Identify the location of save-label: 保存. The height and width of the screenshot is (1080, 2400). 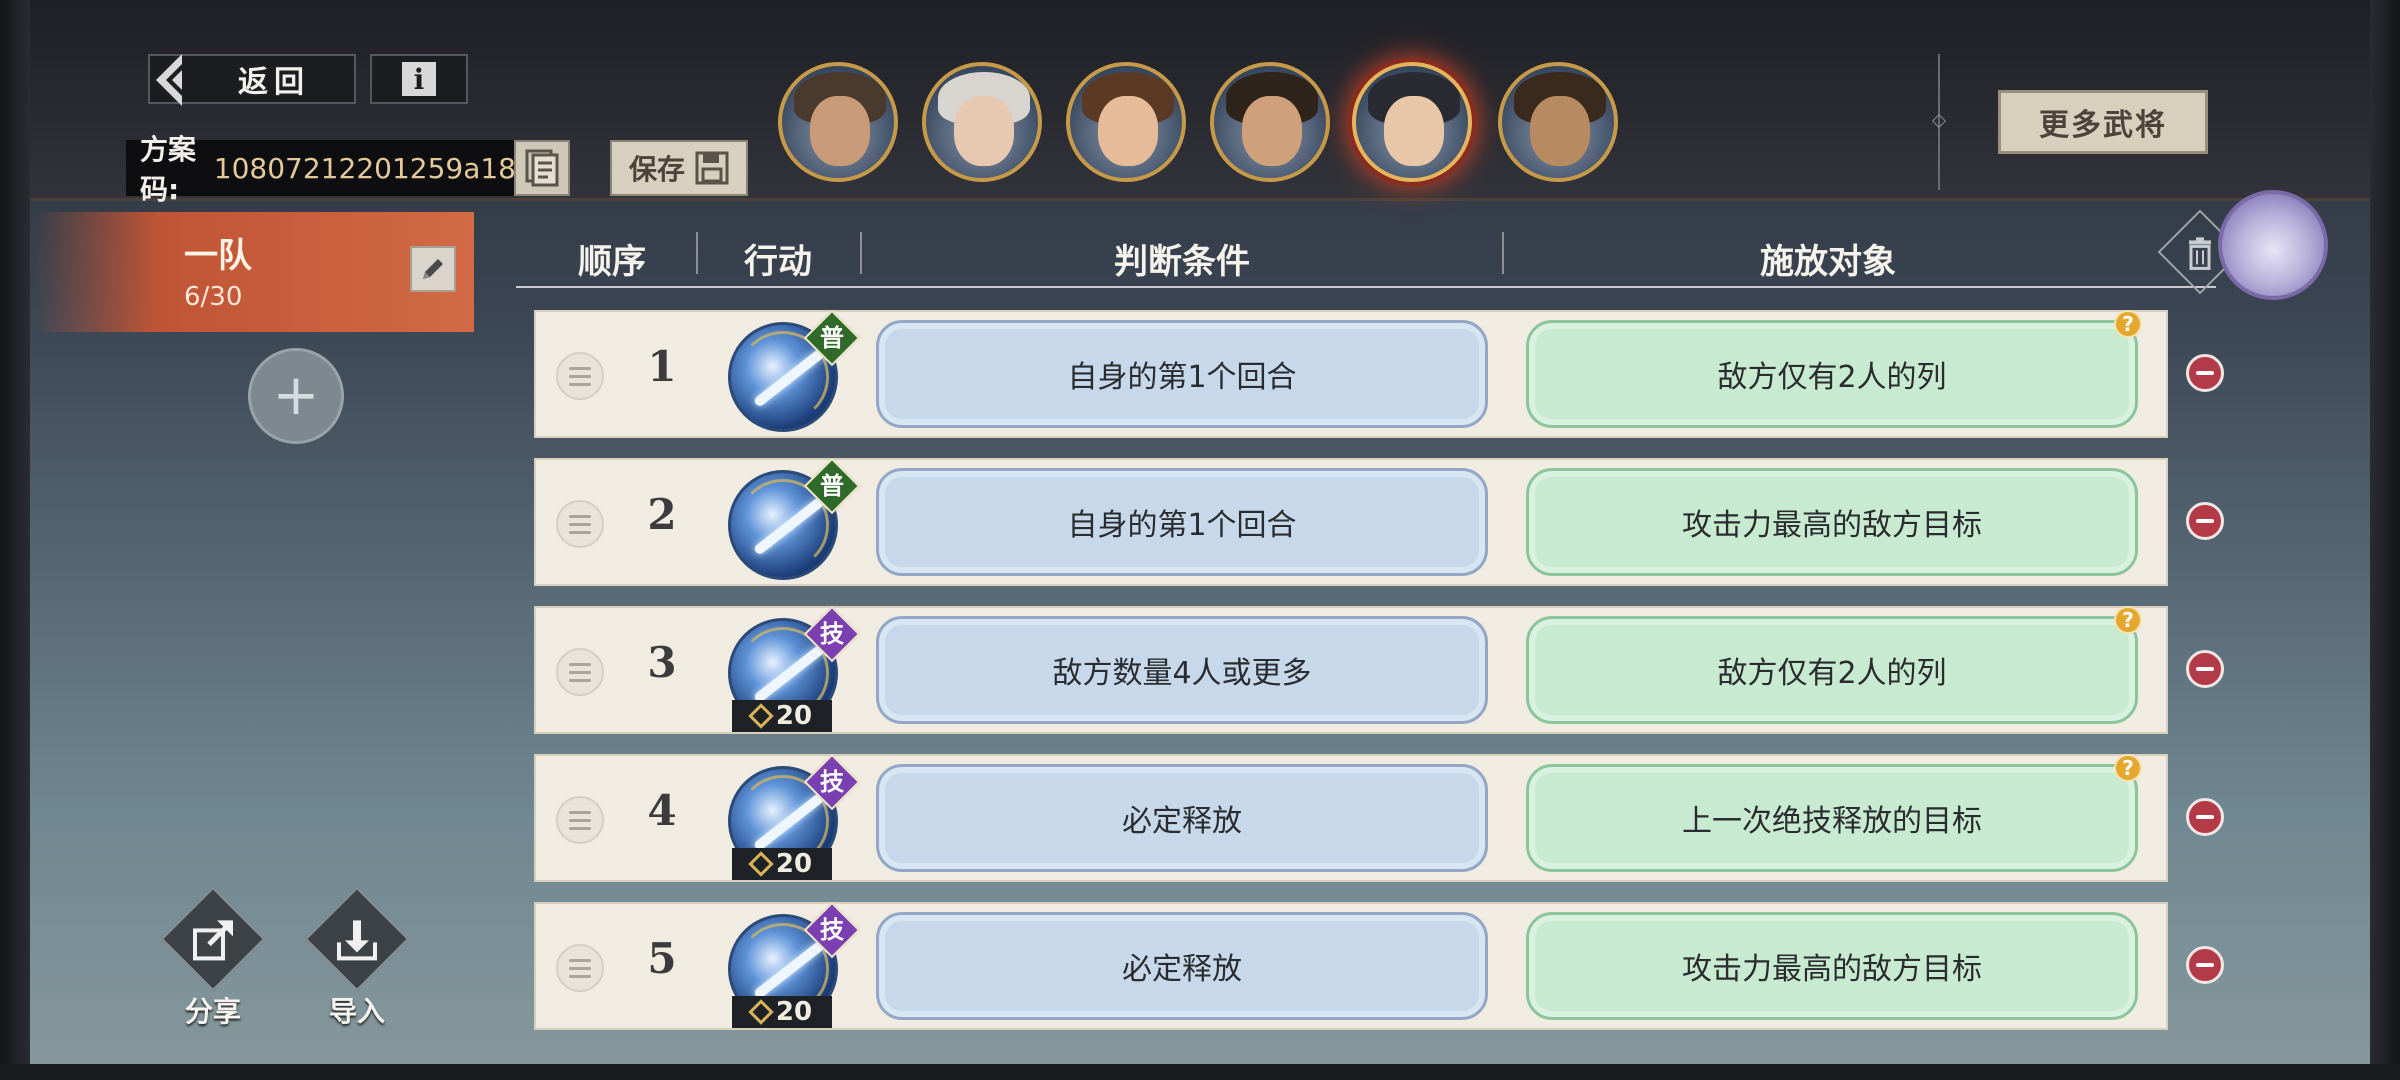
(656, 169).